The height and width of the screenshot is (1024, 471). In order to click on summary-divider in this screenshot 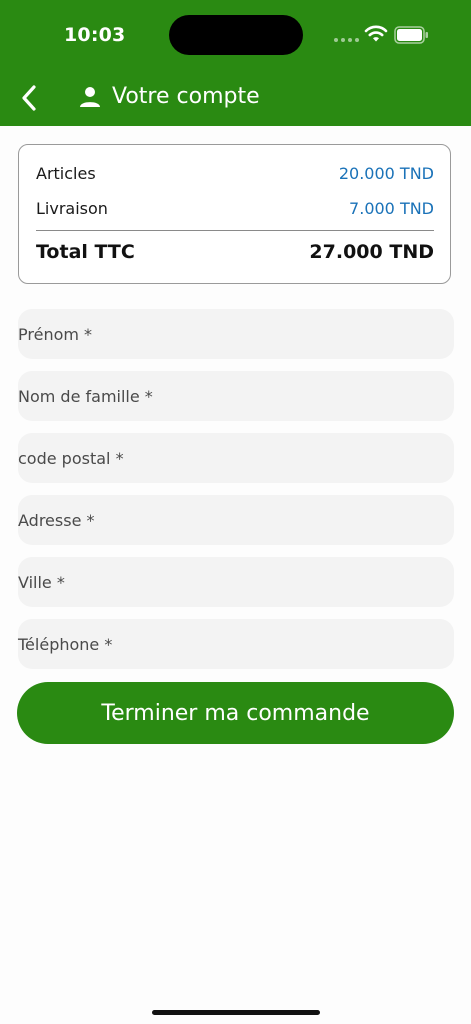, I will do `click(235, 230)`.